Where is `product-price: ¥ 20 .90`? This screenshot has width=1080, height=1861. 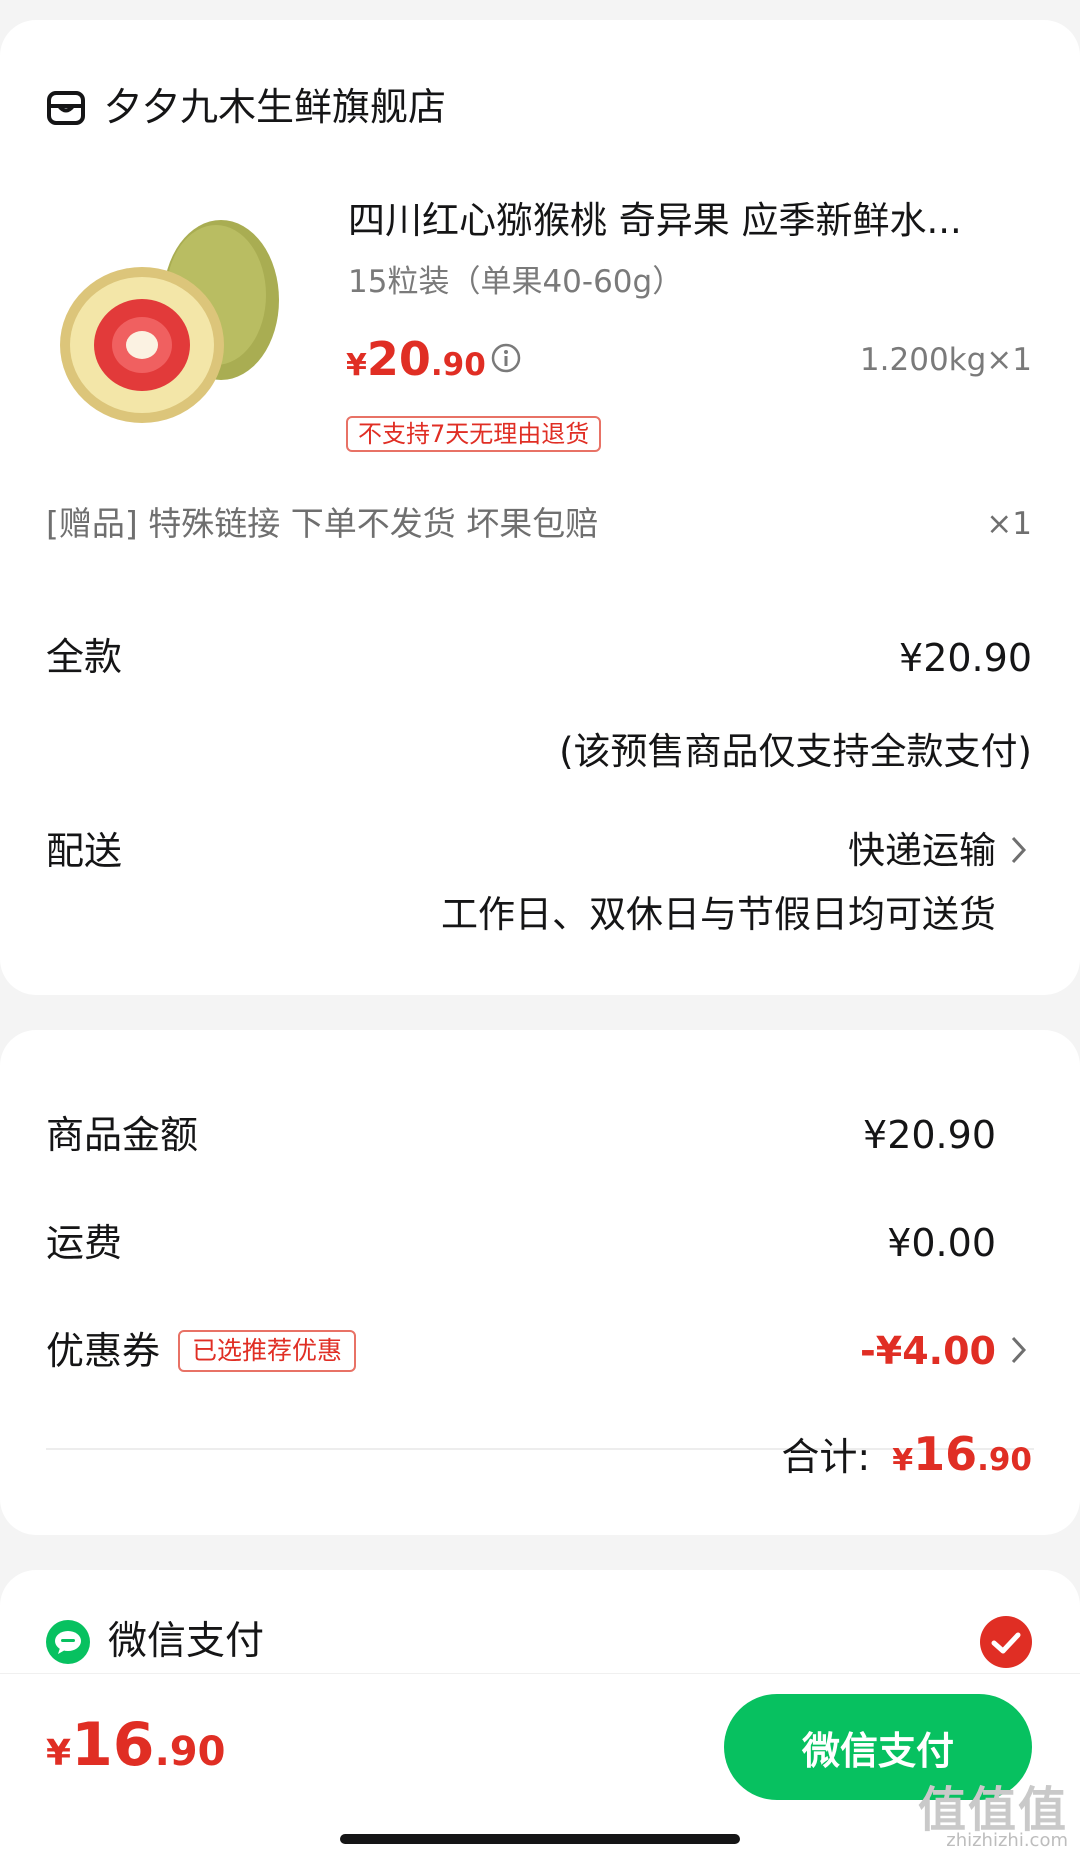 product-price: ¥ 20 .90 is located at coordinates (416, 360).